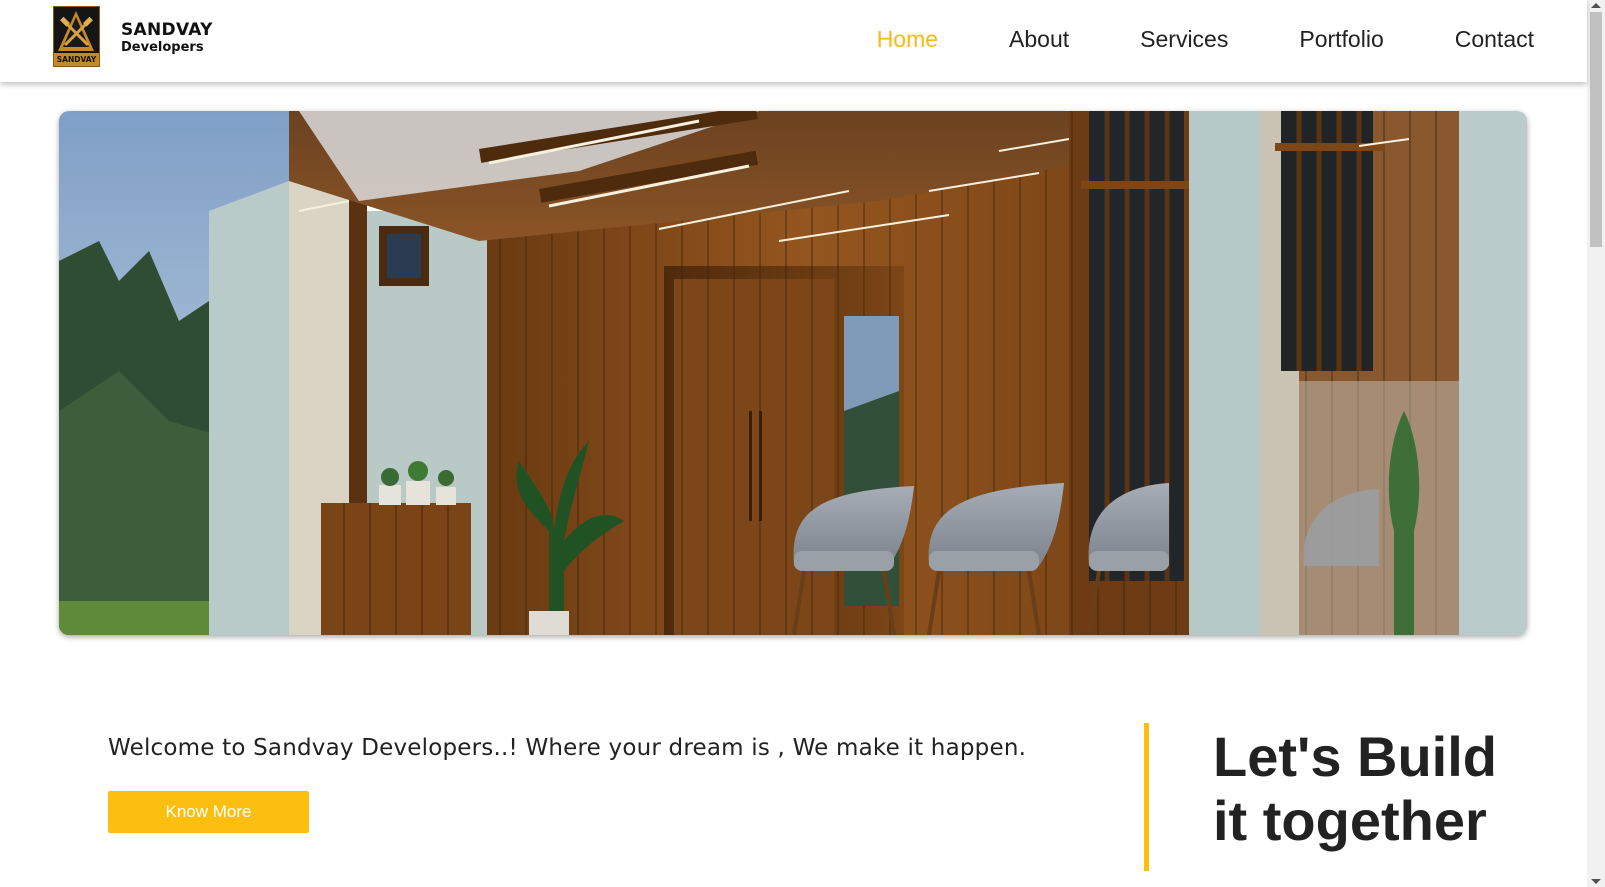 The height and width of the screenshot is (887, 1605). What do you see at coordinates (76, 36) in the screenshot?
I see `sandvay-logo: SANDVAY` at bounding box center [76, 36].